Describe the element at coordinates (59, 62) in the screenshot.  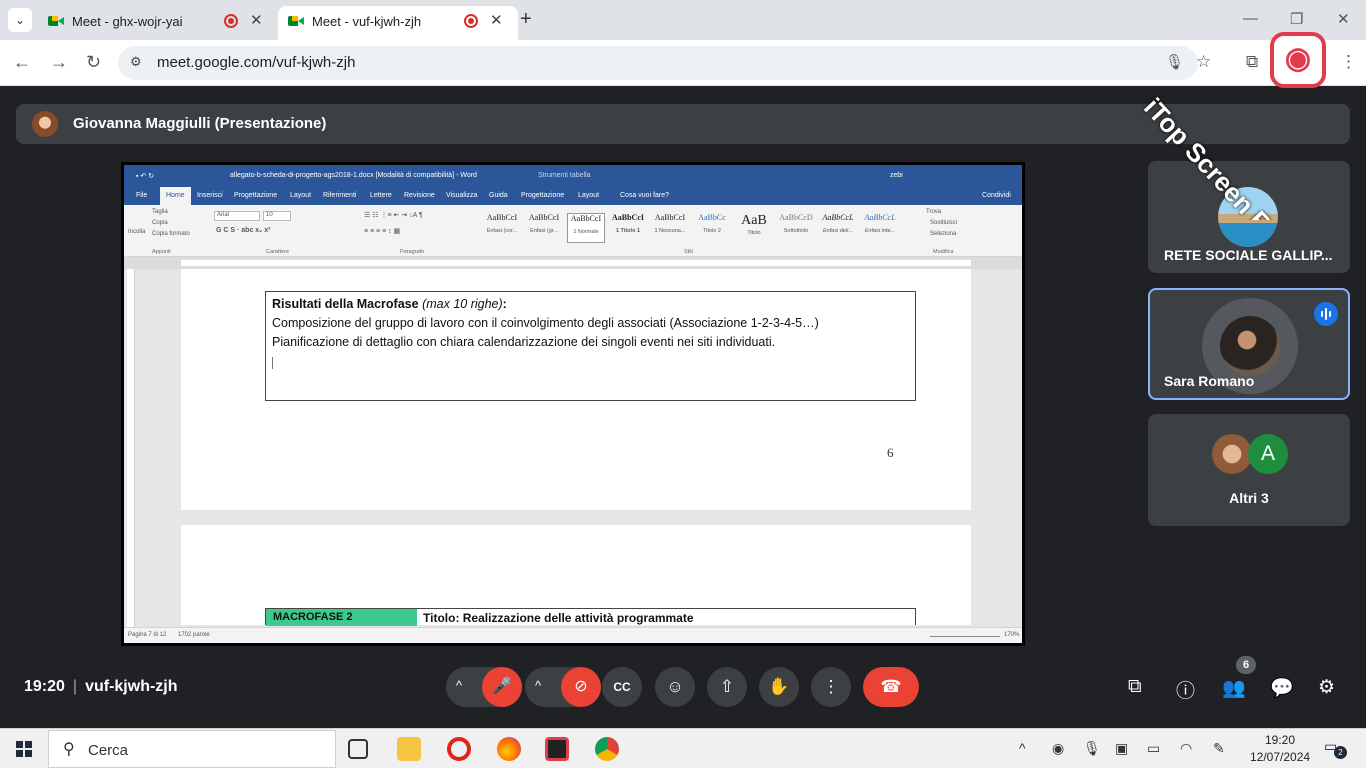
I see `forward-button: →` at that location.